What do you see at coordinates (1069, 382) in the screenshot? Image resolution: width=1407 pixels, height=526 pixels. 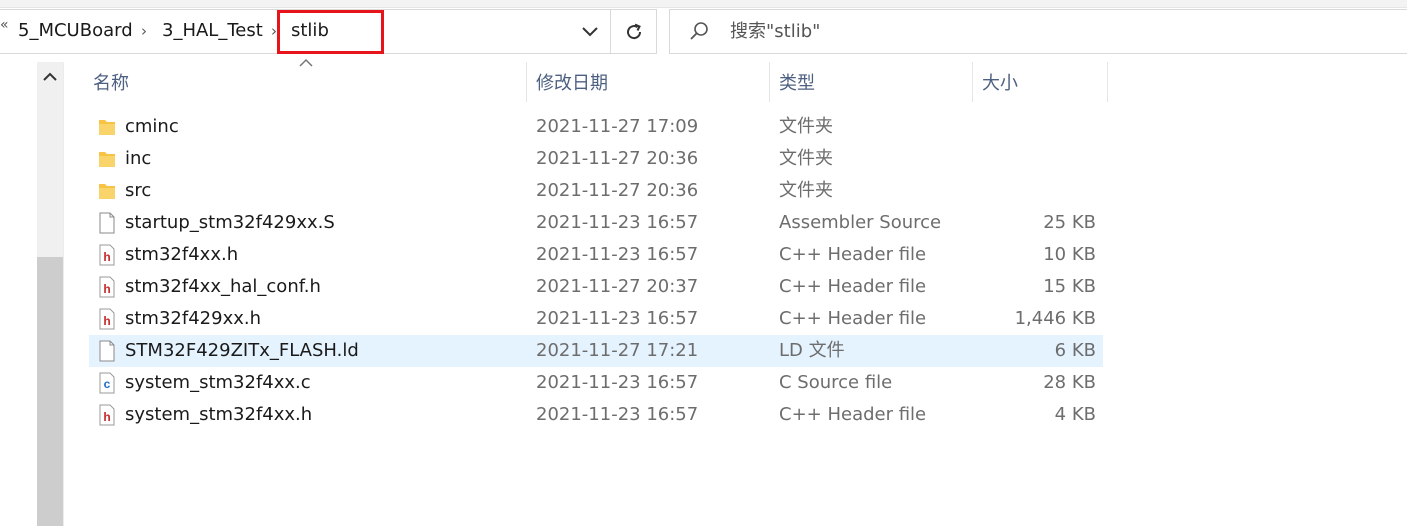 I see `file-size: 28 KB` at bounding box center [1069, 382].